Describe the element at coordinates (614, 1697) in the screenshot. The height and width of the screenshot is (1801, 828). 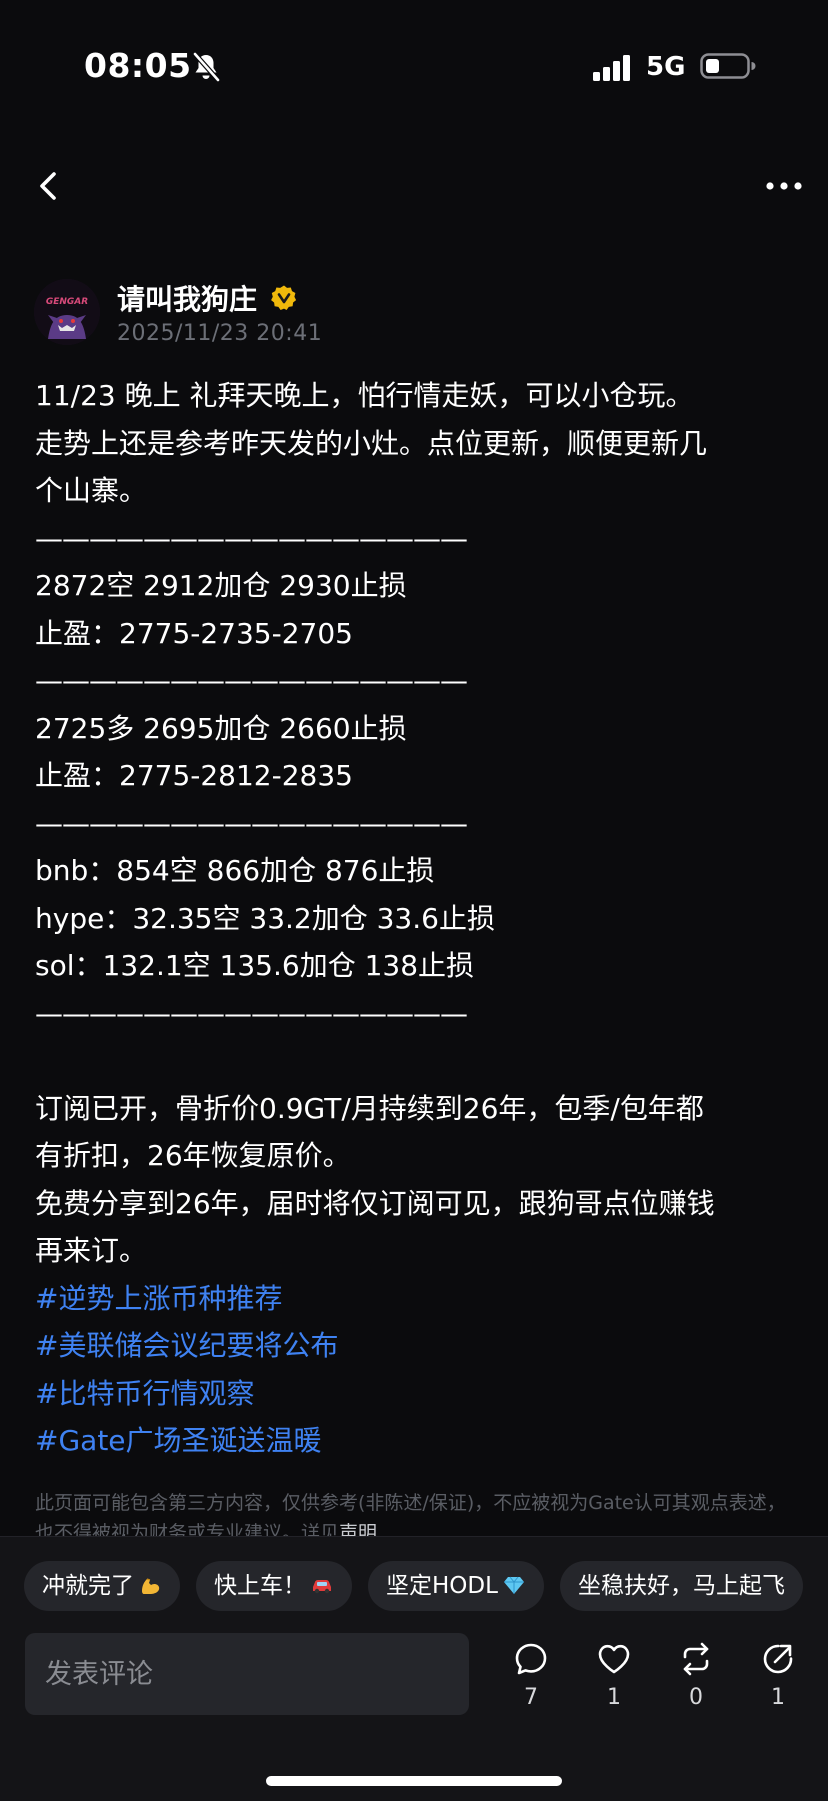
I see `like-count: 1` at that location.